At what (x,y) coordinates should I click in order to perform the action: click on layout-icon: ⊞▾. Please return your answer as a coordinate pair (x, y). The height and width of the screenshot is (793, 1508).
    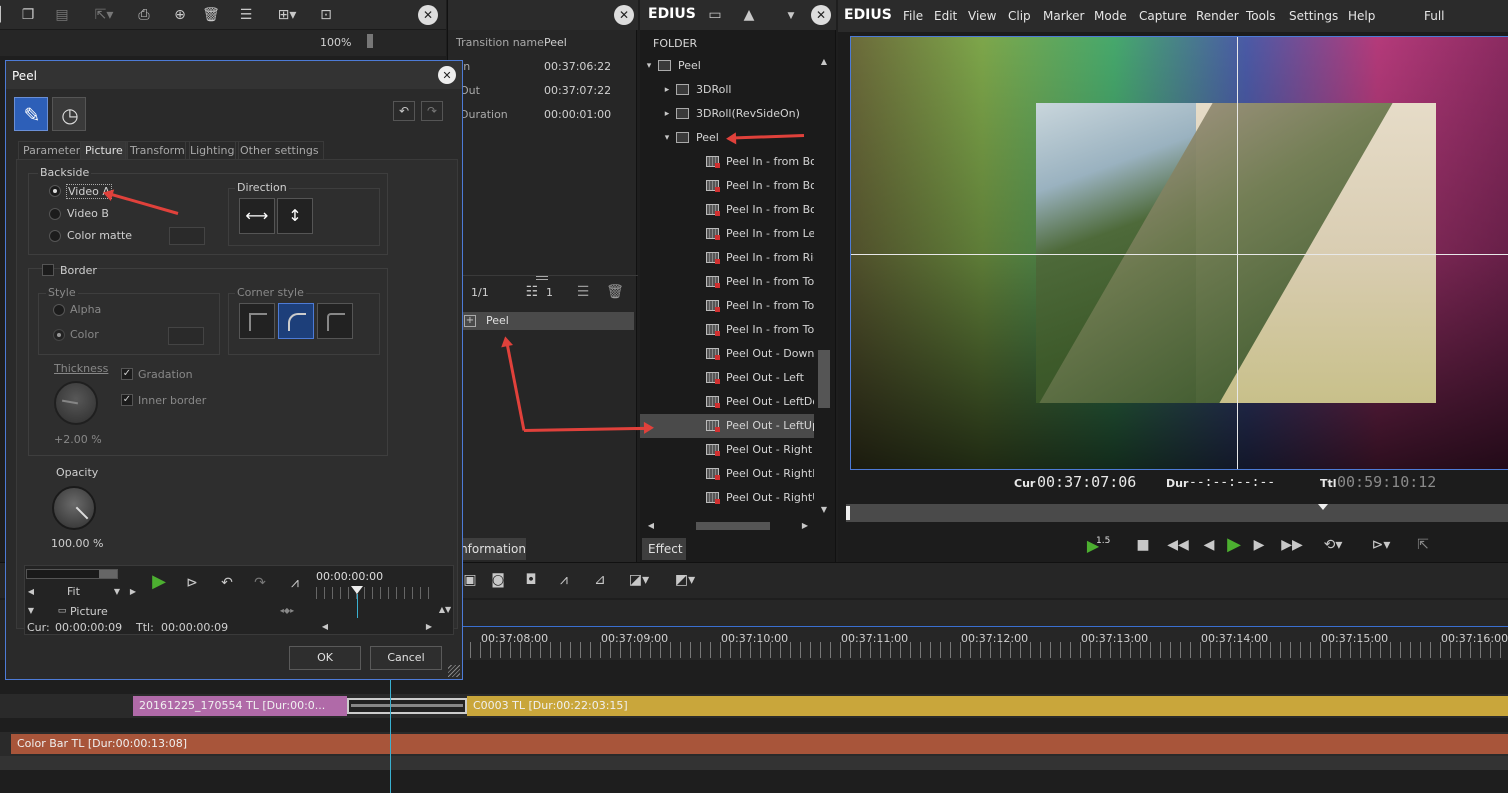
    Looking at the image, I should click on (287, 15).